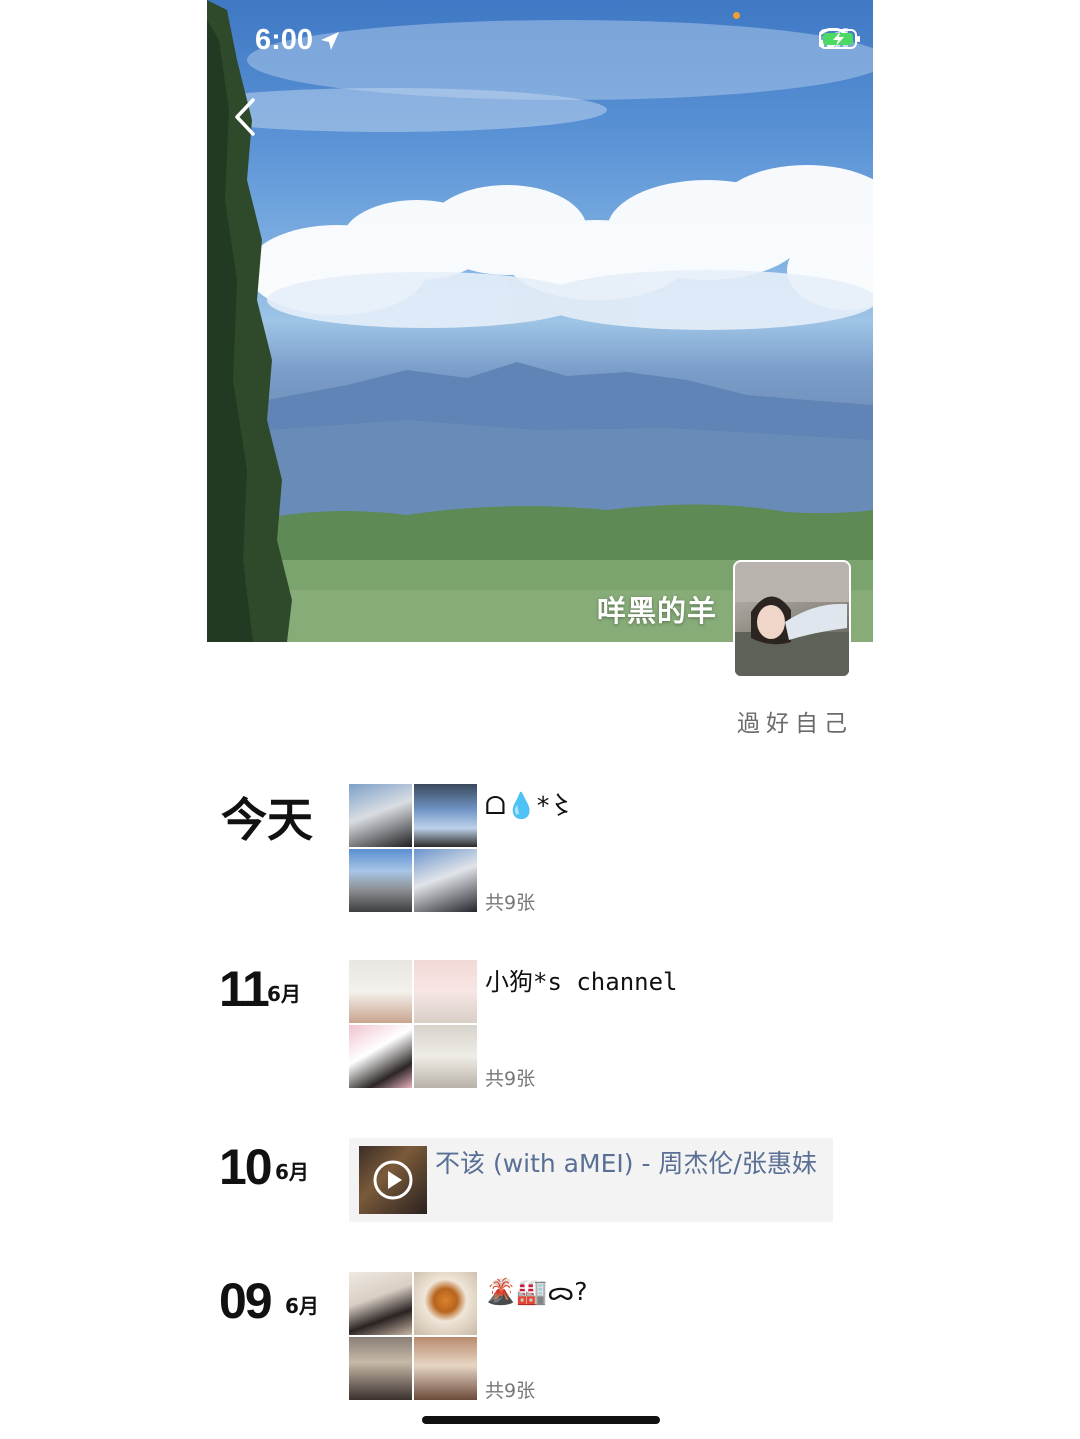 The height and width of the screenshot is (1439, 1080). Describe the element at coordinates (246, 1301) in the screenshot. I see `date-day: 09` at that location.